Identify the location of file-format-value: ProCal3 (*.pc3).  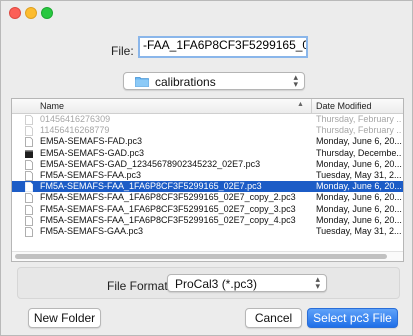
(216, 284).